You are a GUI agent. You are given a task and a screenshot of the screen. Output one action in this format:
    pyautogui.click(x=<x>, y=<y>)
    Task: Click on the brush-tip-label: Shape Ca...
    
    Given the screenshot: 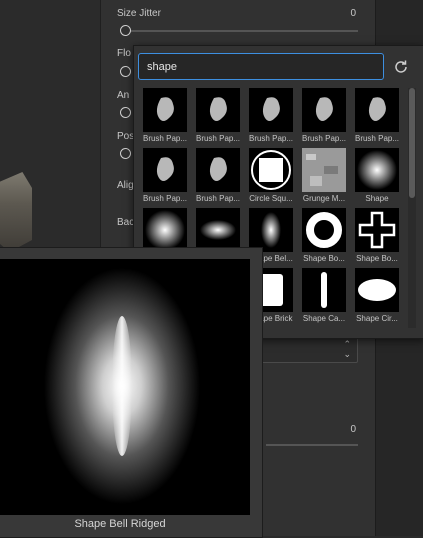 What is the action you would take?
    pyautogui.click(x=324, y=318)
    